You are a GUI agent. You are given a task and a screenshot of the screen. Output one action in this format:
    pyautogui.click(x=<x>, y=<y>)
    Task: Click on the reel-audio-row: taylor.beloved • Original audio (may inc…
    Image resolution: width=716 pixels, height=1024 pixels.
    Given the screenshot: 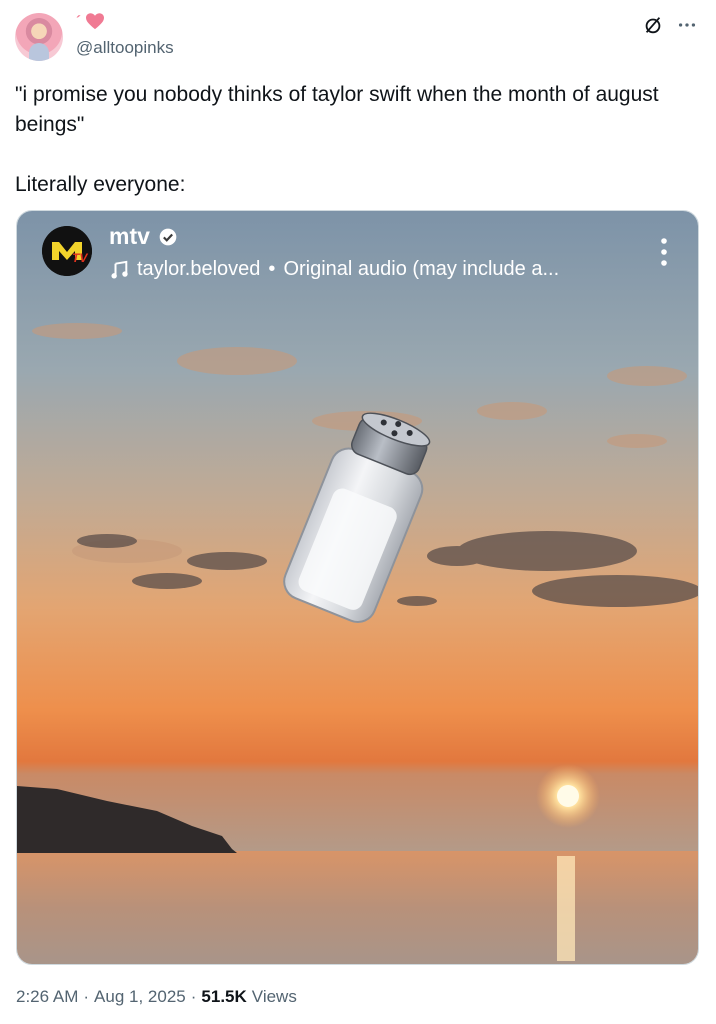 What is the action you would take?
    pyautogui.click(x=335, y=269)
    